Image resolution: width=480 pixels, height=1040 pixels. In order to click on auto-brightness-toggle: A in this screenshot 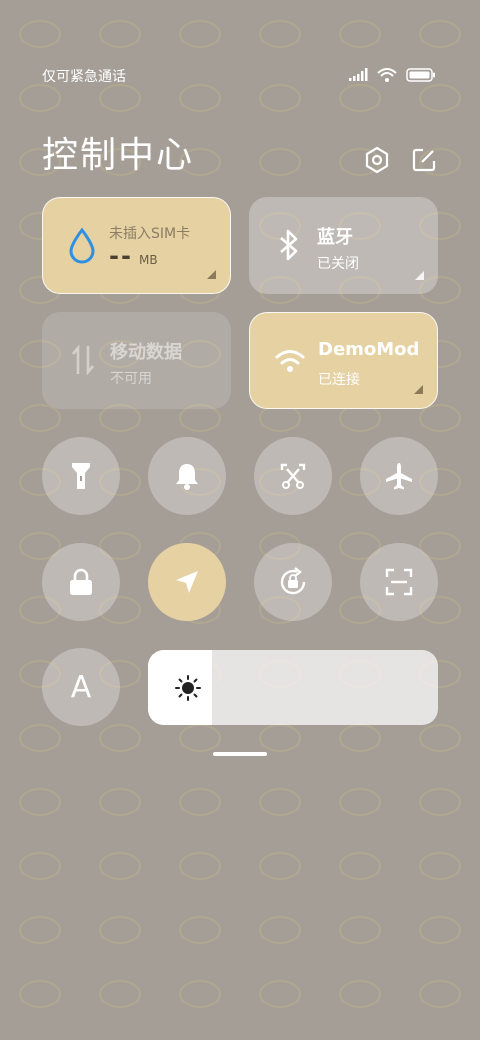, I will do `click(81, 687)`.